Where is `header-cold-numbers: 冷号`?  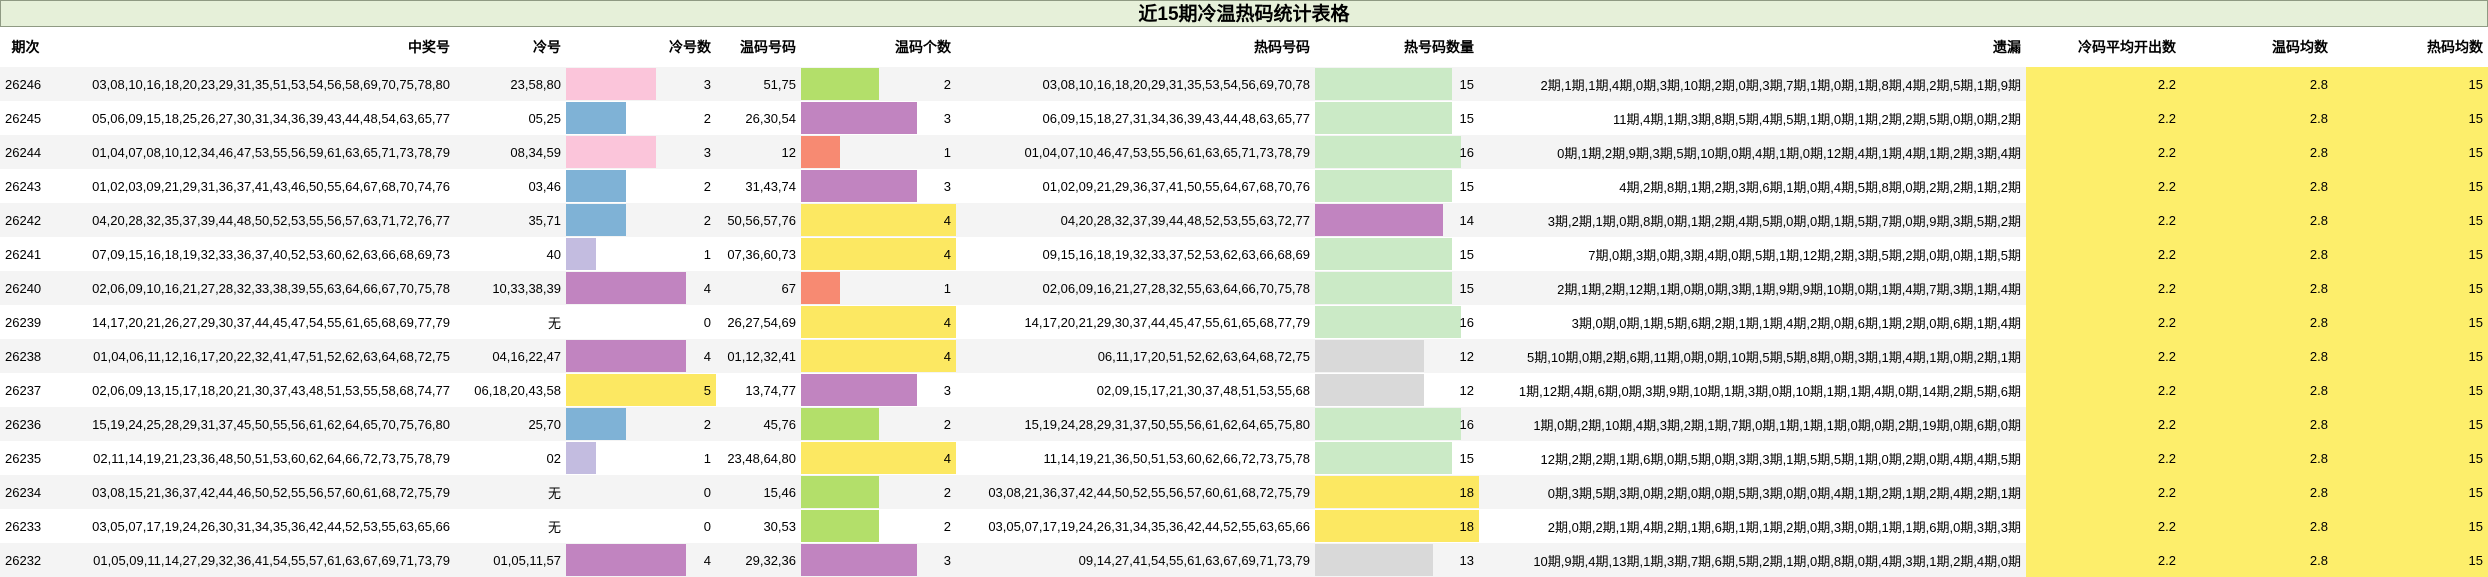
header-cold-numbers: 冷号 is located at coordinates (547, 47).